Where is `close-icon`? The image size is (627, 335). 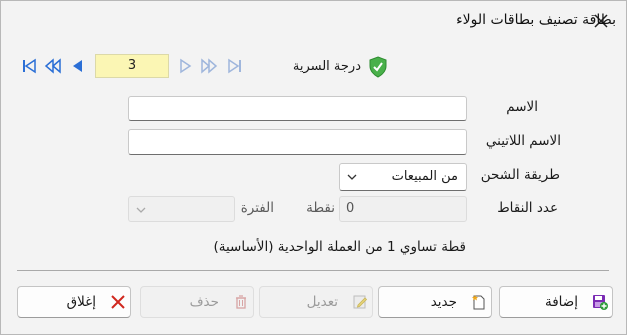
close-icon is located at coordinates (118, 302).